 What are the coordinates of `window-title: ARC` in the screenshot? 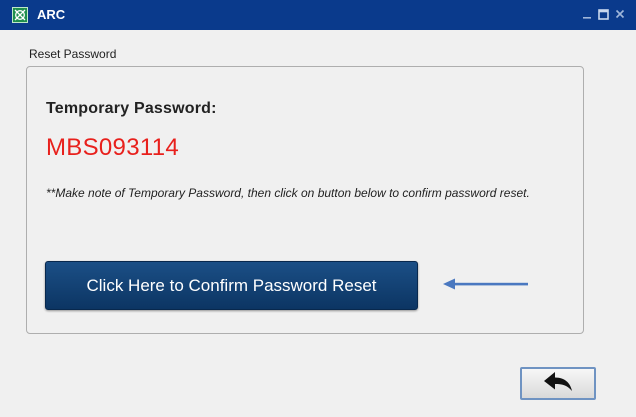 It's located at (51, 14).